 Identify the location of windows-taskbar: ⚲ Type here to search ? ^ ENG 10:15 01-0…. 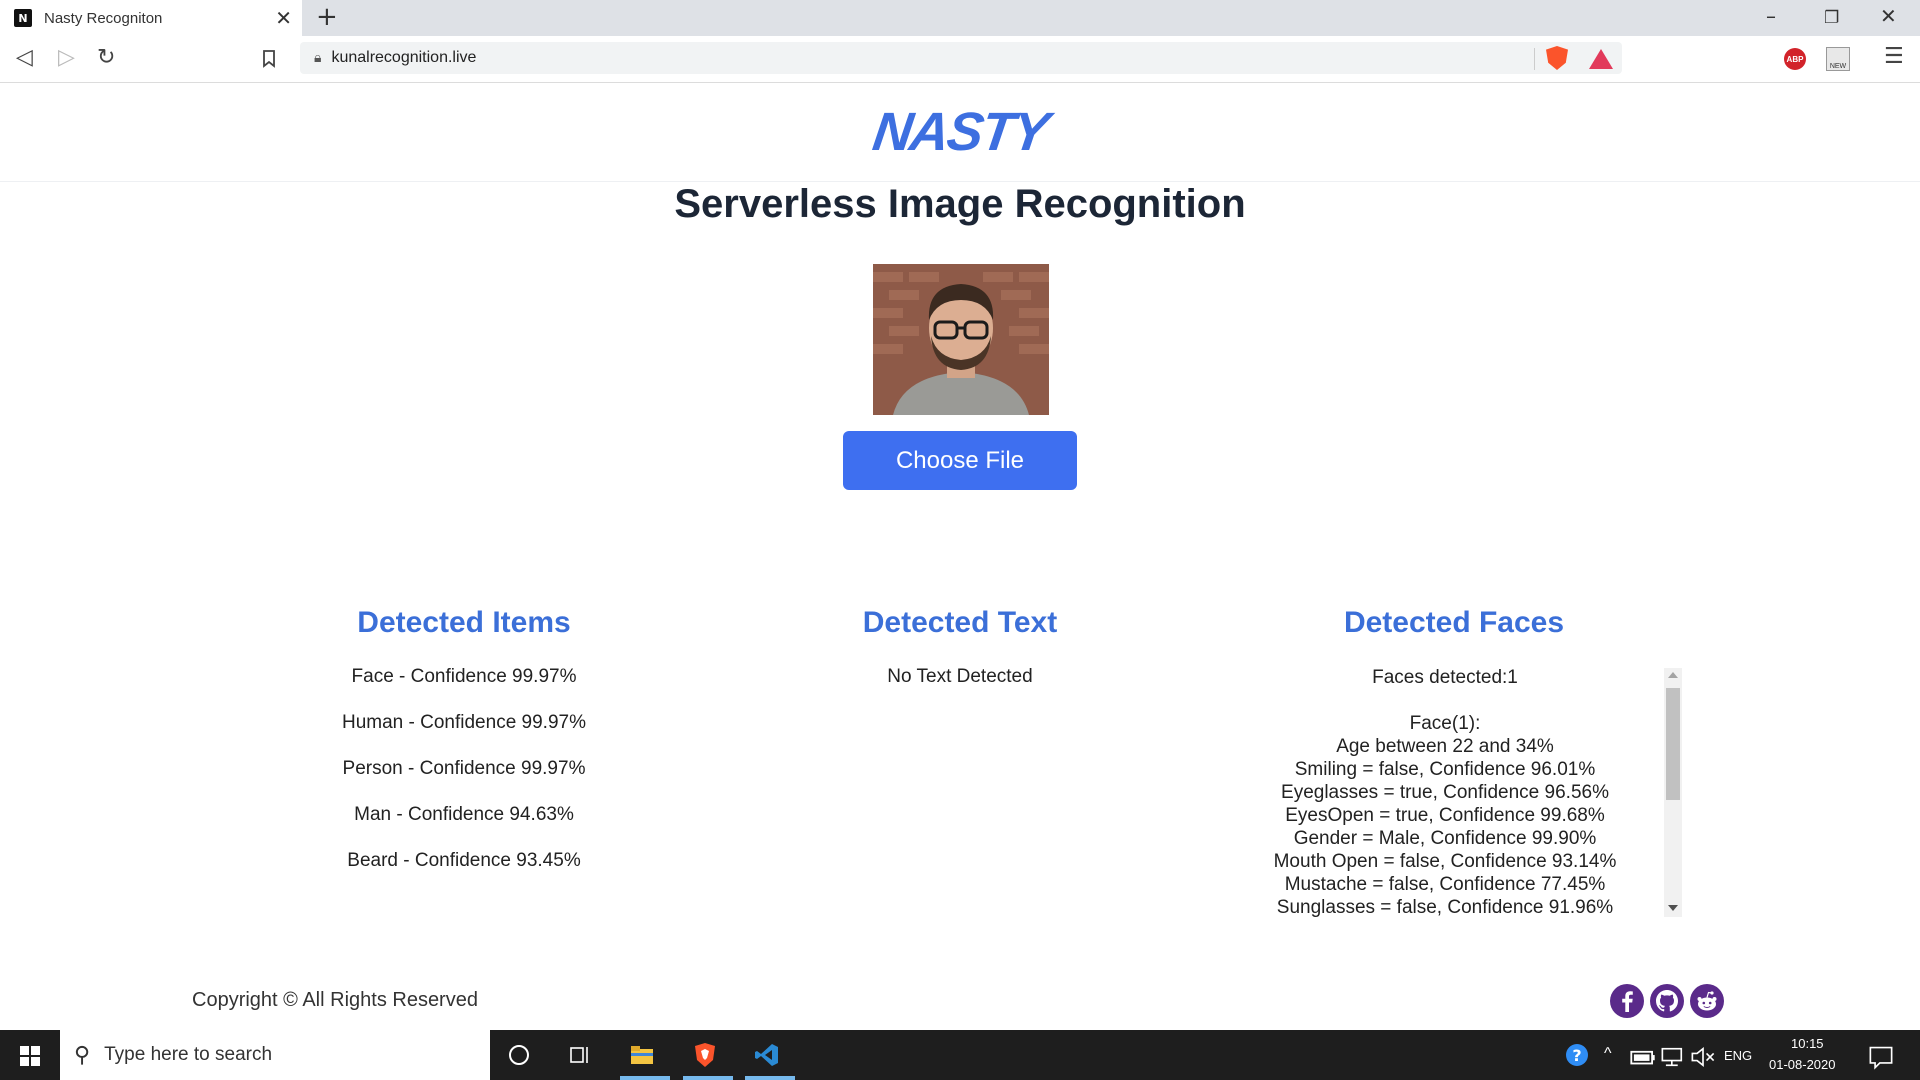
(960, 1055).